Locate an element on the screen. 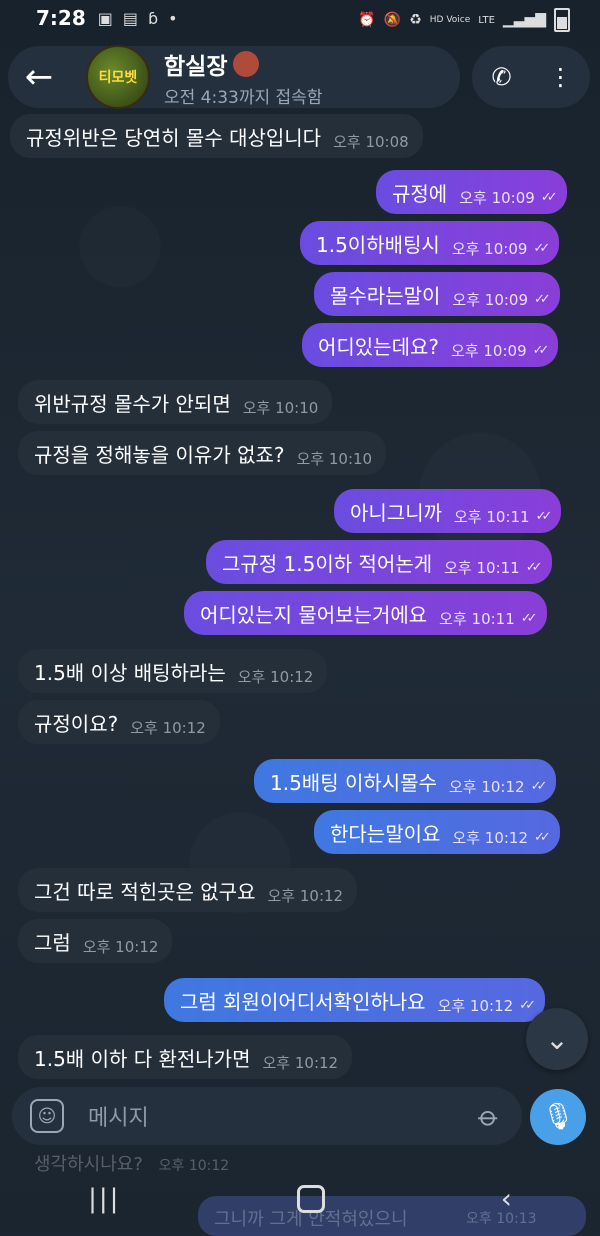 The image size is (600, 1236). mic-icon: 🎙 is located at coordinates (558, 1117).